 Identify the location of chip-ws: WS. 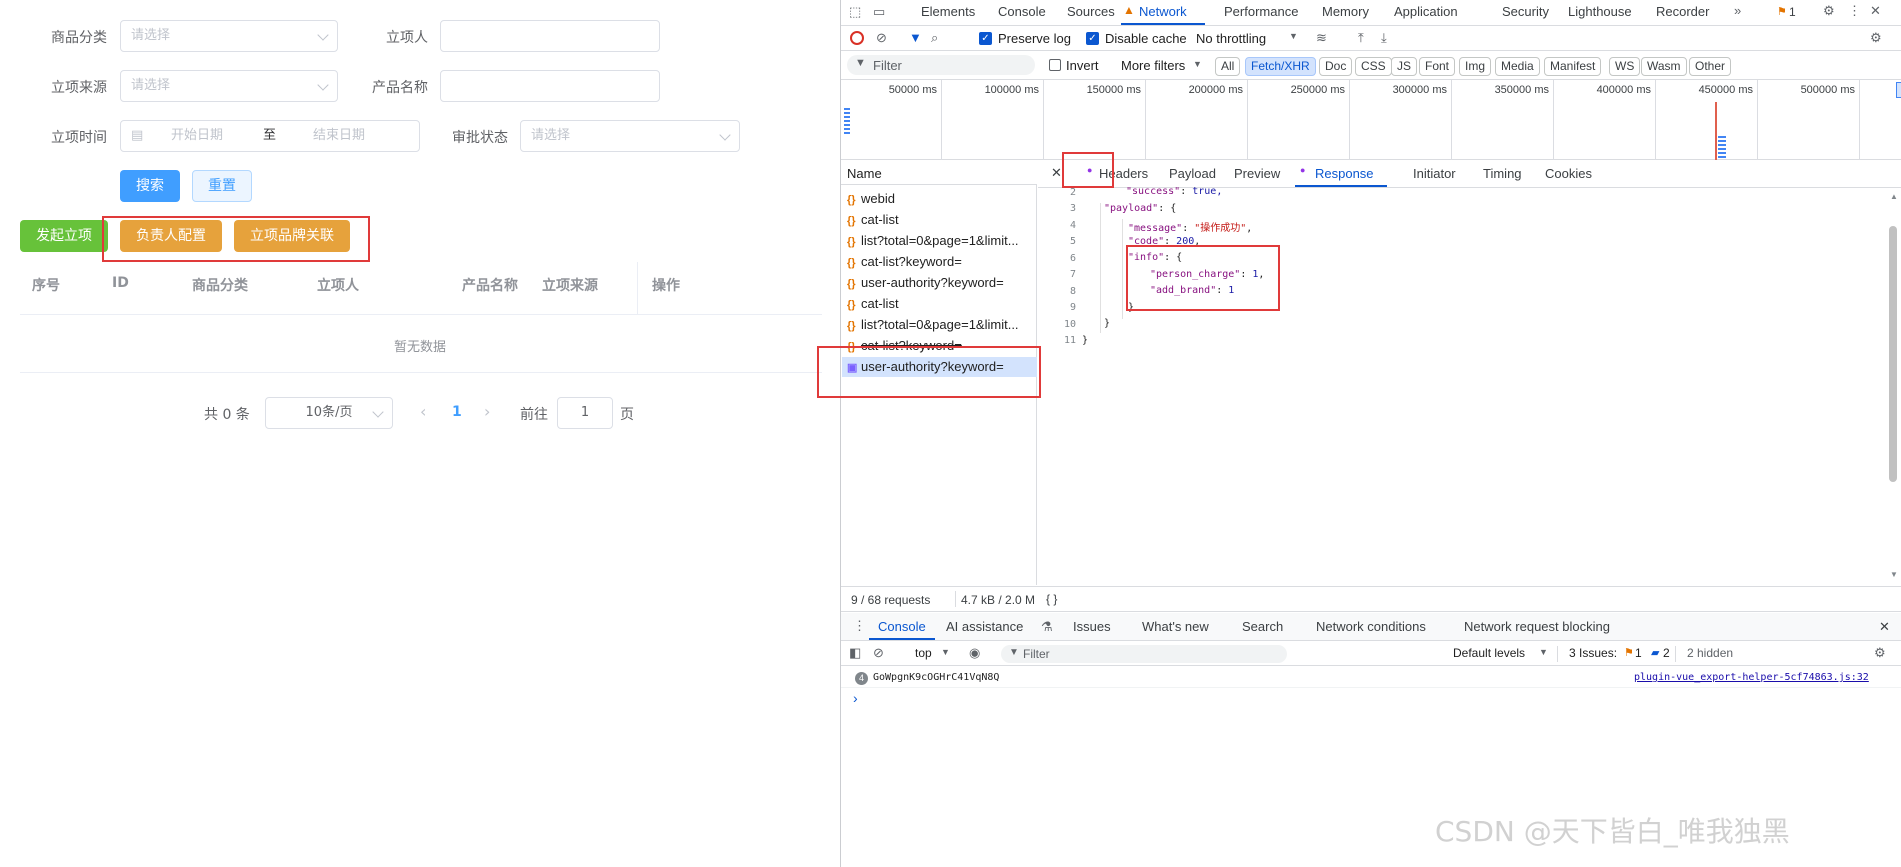
(1625, 66).